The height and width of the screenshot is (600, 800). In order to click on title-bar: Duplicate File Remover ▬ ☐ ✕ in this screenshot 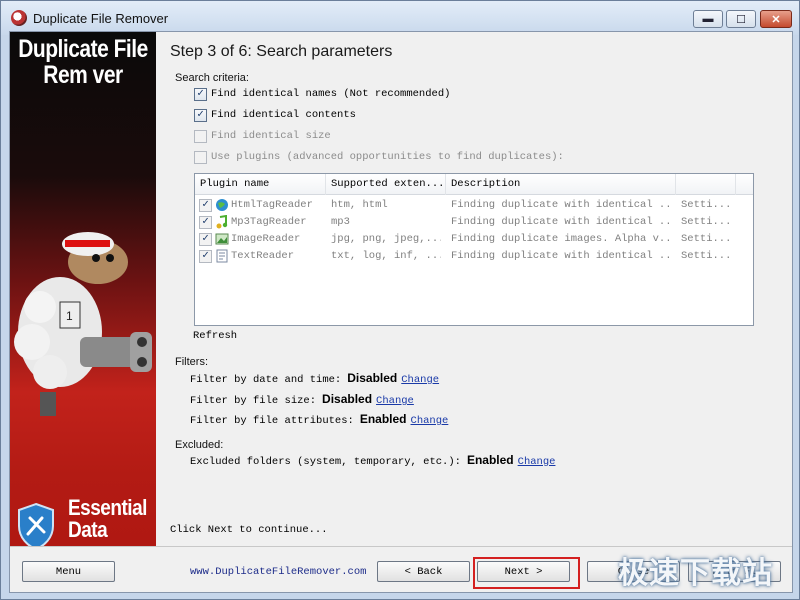, I will do `click(400, 18)`.